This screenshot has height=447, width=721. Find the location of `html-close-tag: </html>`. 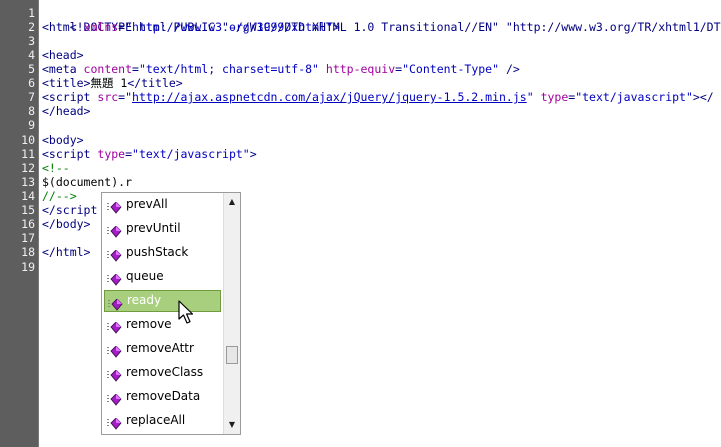

html-close-tag: </html> is located at coordinates (66, 252).